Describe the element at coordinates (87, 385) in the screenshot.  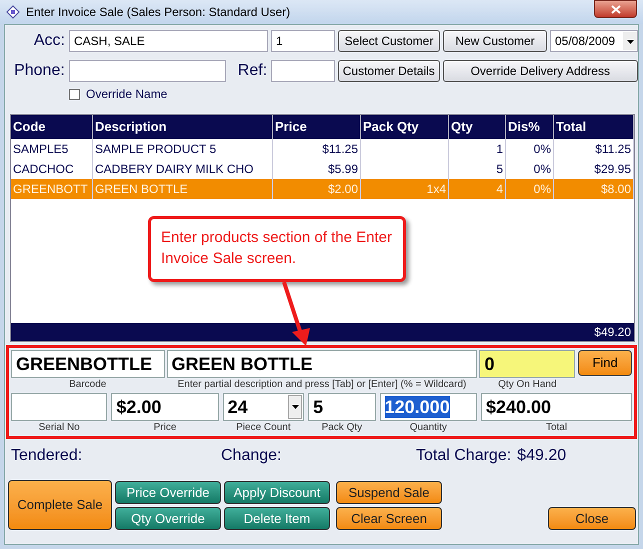
I see `field-label: Barcode` at that location.